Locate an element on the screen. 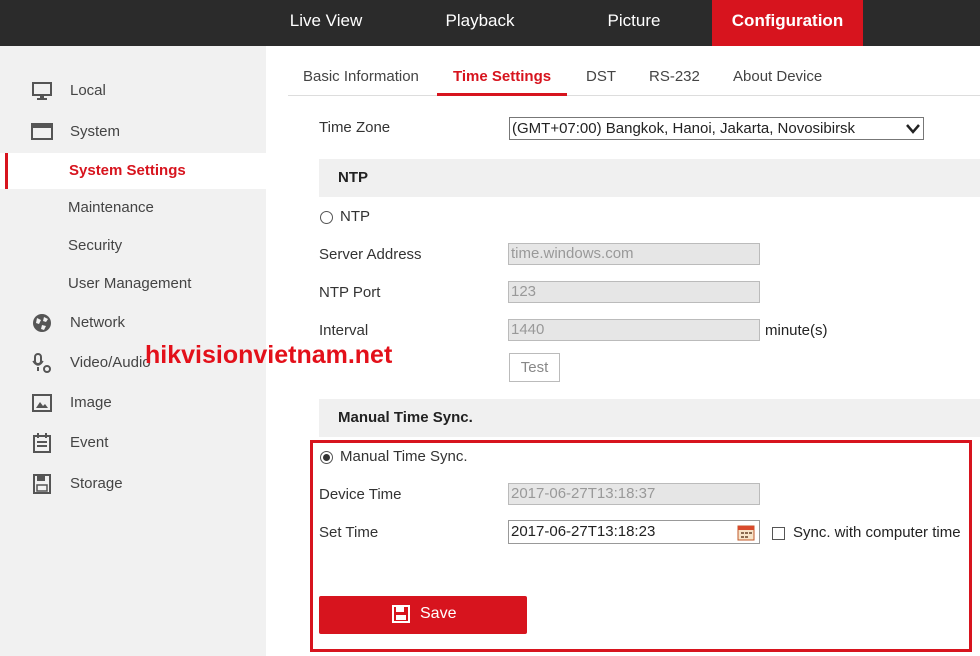  microphone-camera-icon is located at coordinates (42, 363).